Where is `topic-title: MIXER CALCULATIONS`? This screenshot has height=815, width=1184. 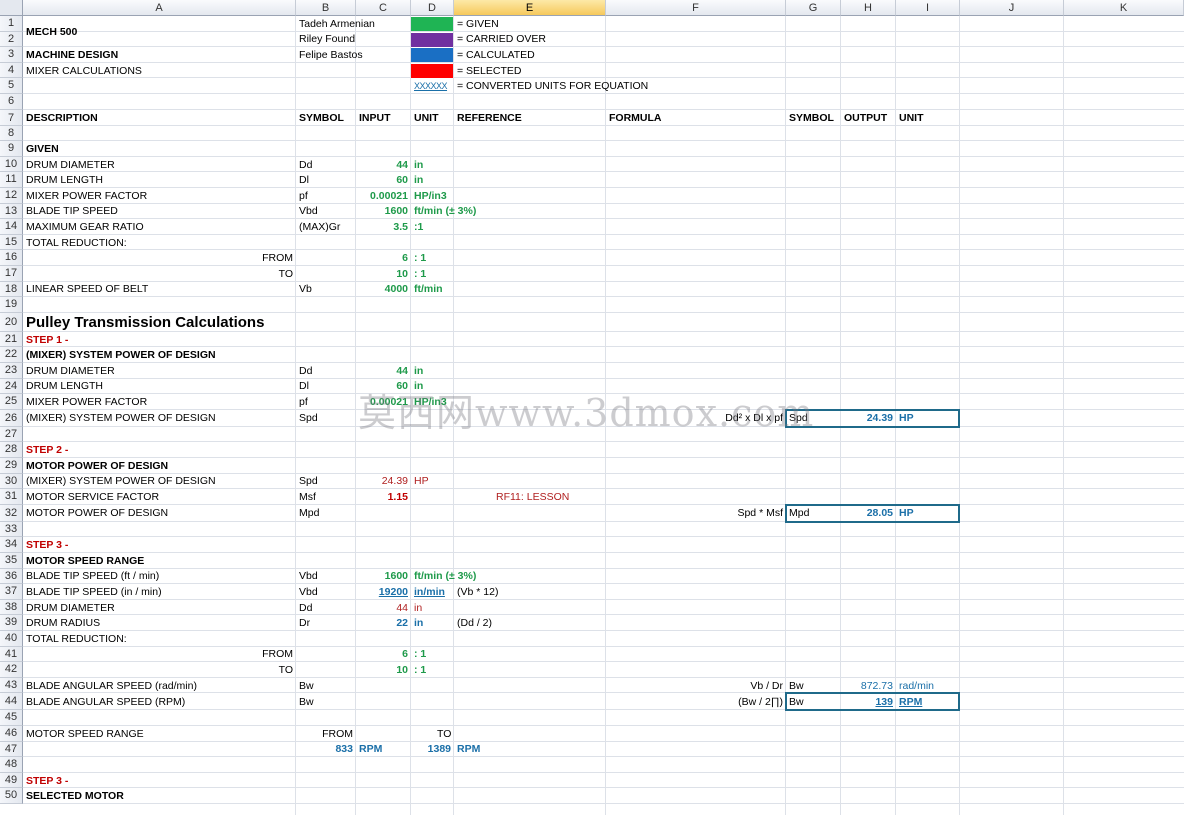 topic-title: MIXER CALCULATIONS is located at coordinates (159, 71).